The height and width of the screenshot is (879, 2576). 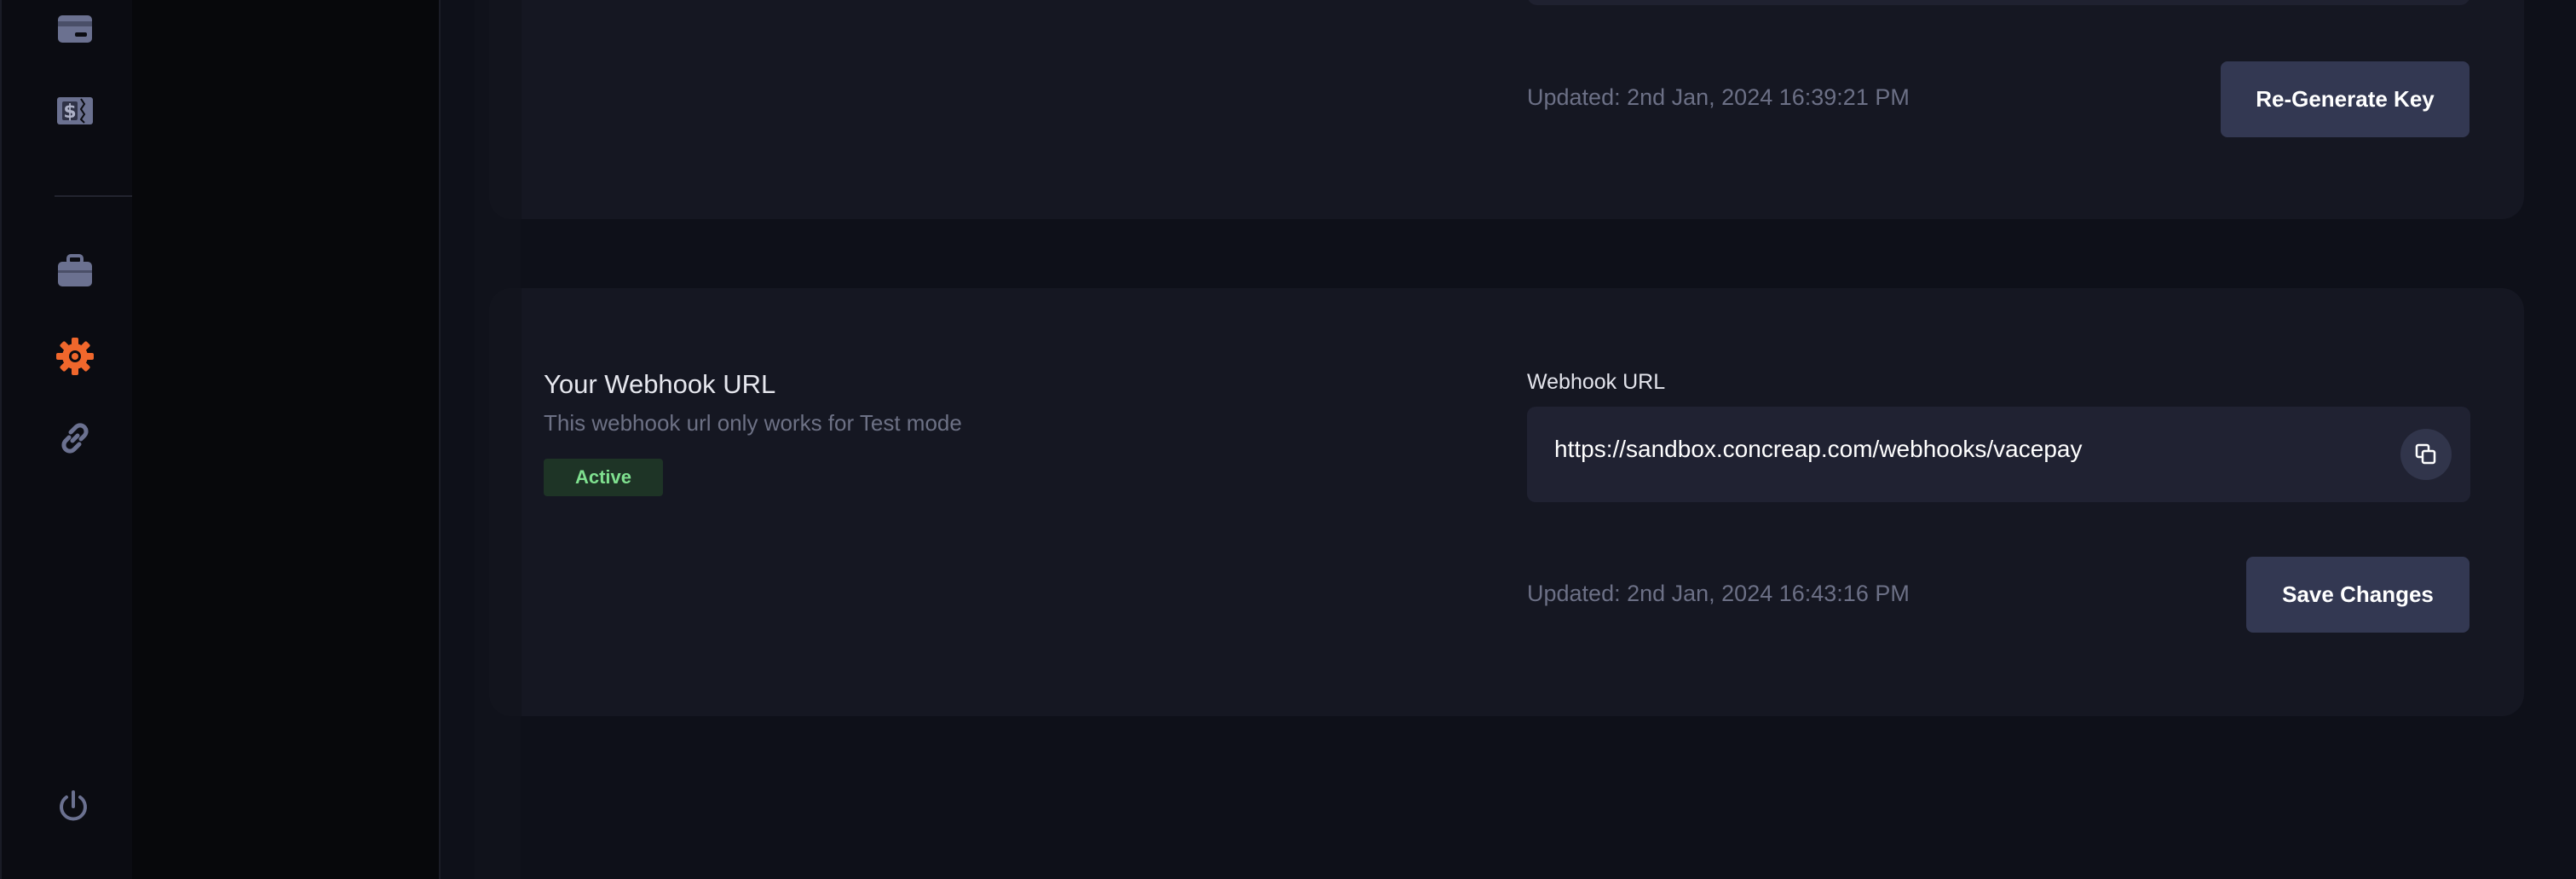 I want to click on webhook-url-label: Webhook URL, so click(x=1596, y=382).